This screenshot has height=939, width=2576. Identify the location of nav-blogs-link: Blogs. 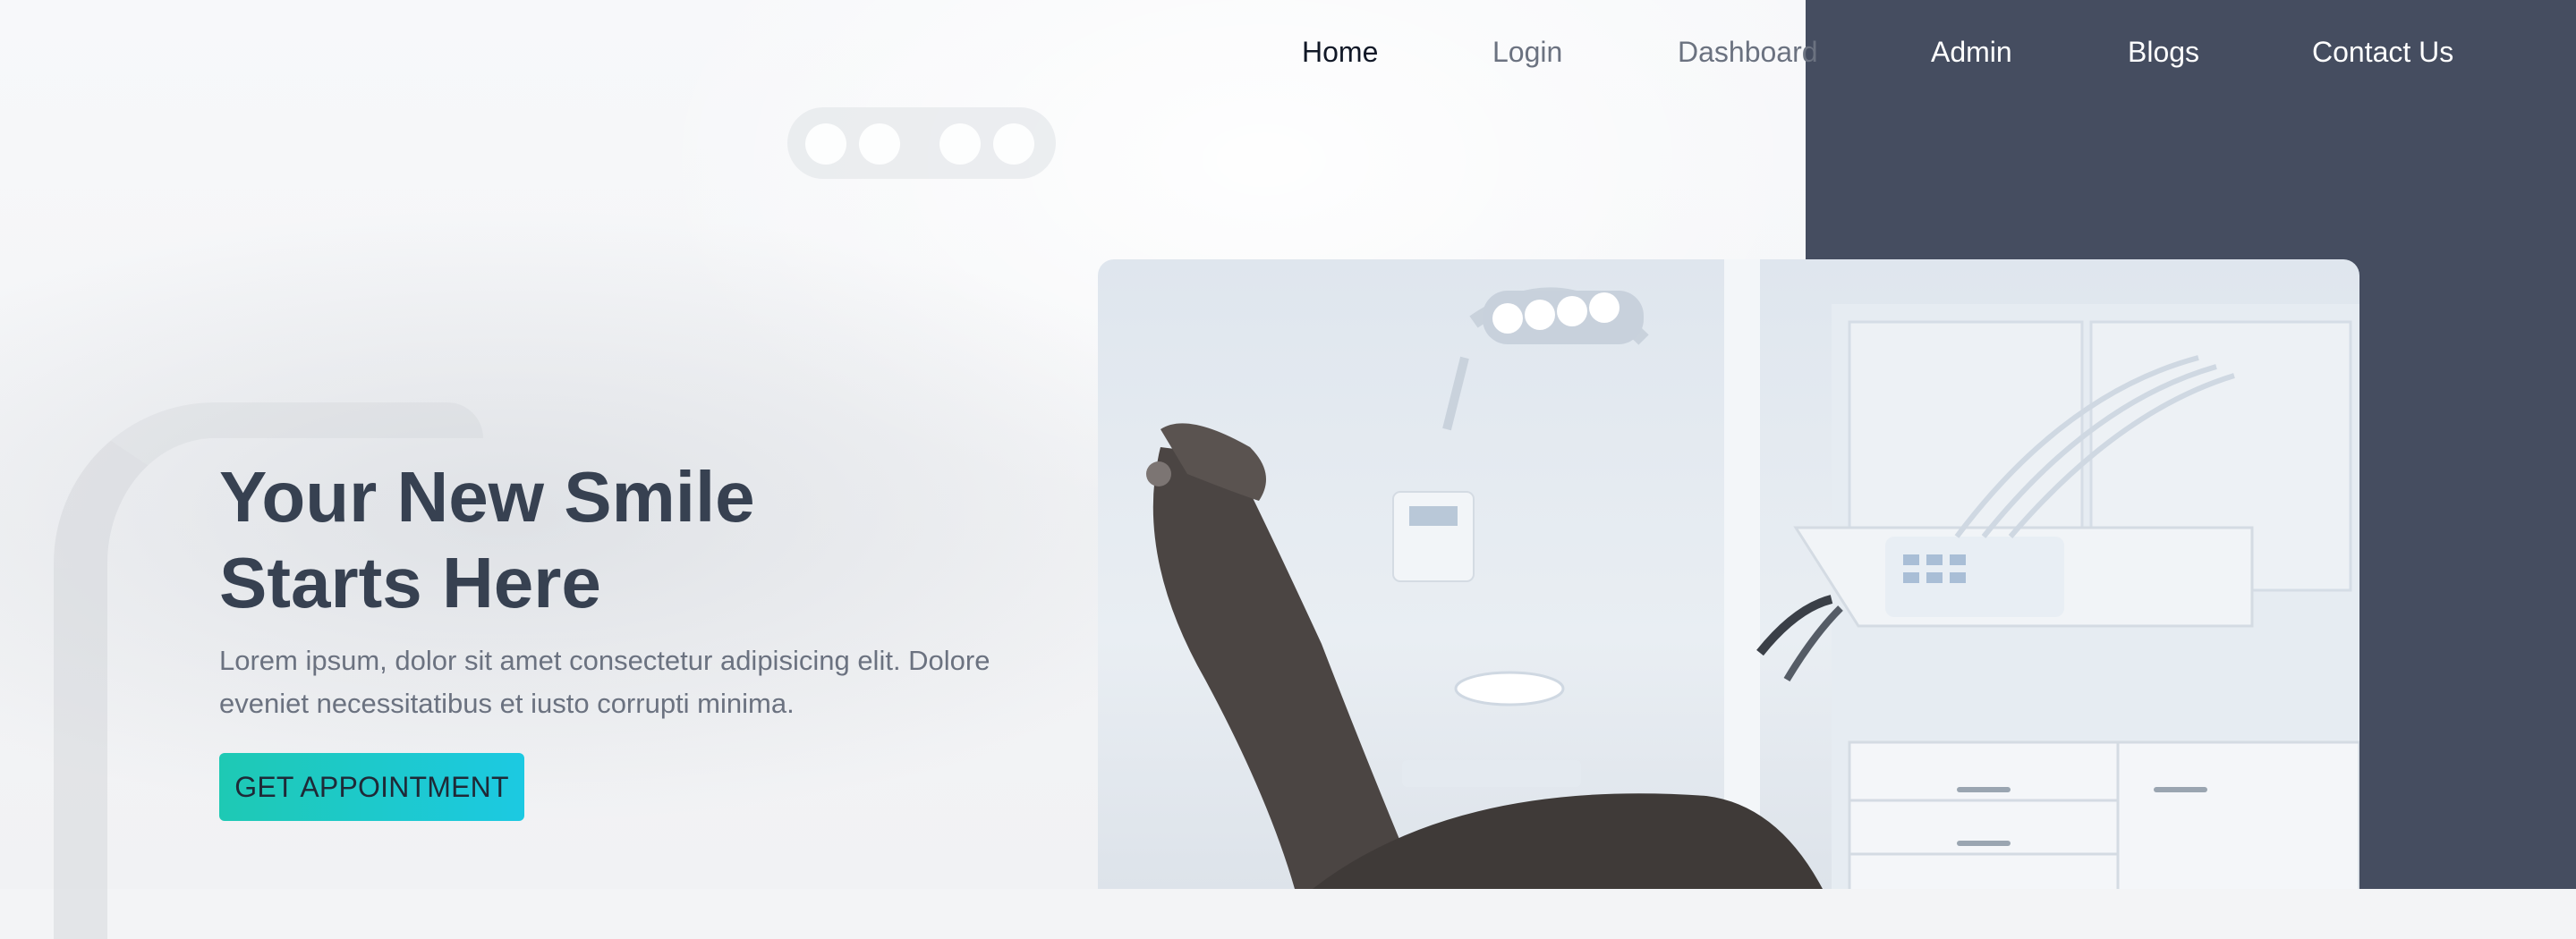
(2163, 53).